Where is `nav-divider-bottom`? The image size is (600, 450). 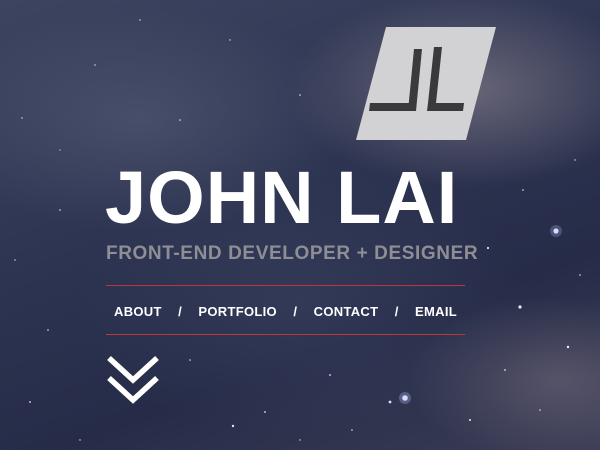 nav-divider-bottom is located at coordinates (285, 334).